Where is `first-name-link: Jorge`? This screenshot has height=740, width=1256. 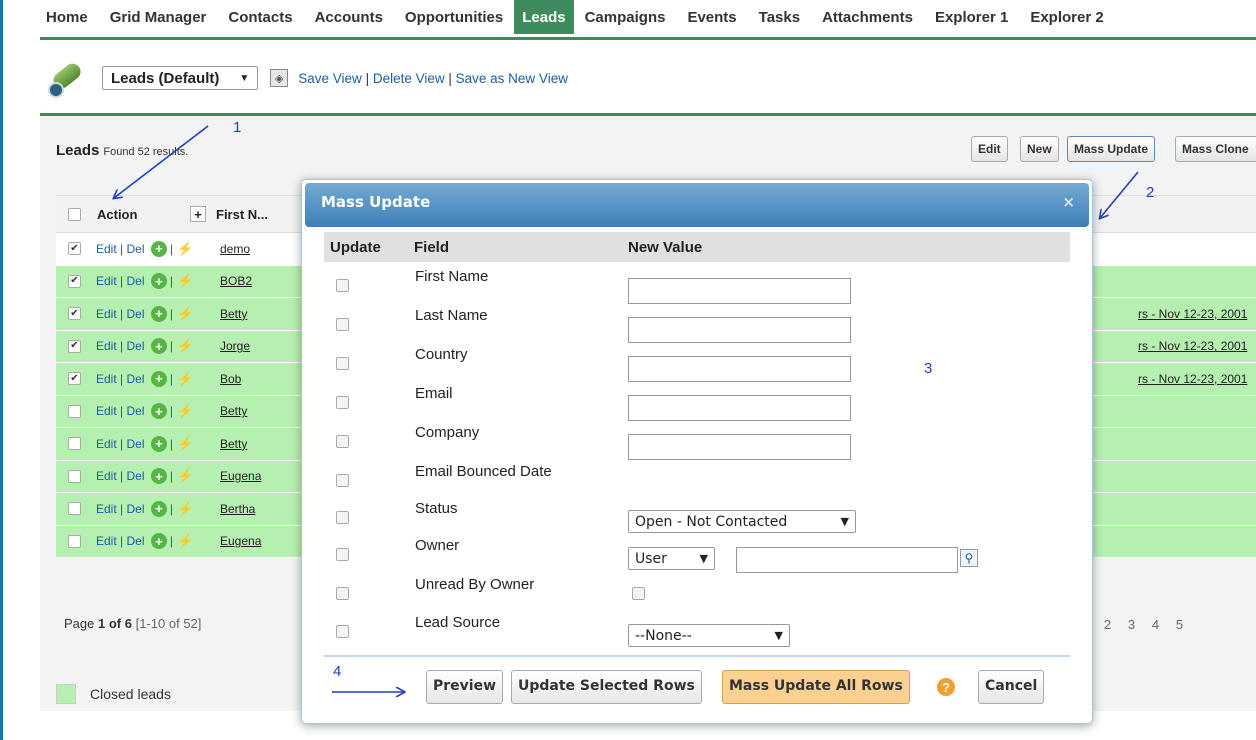
first-name-link: Jorge is located at coordinates (235, 346).